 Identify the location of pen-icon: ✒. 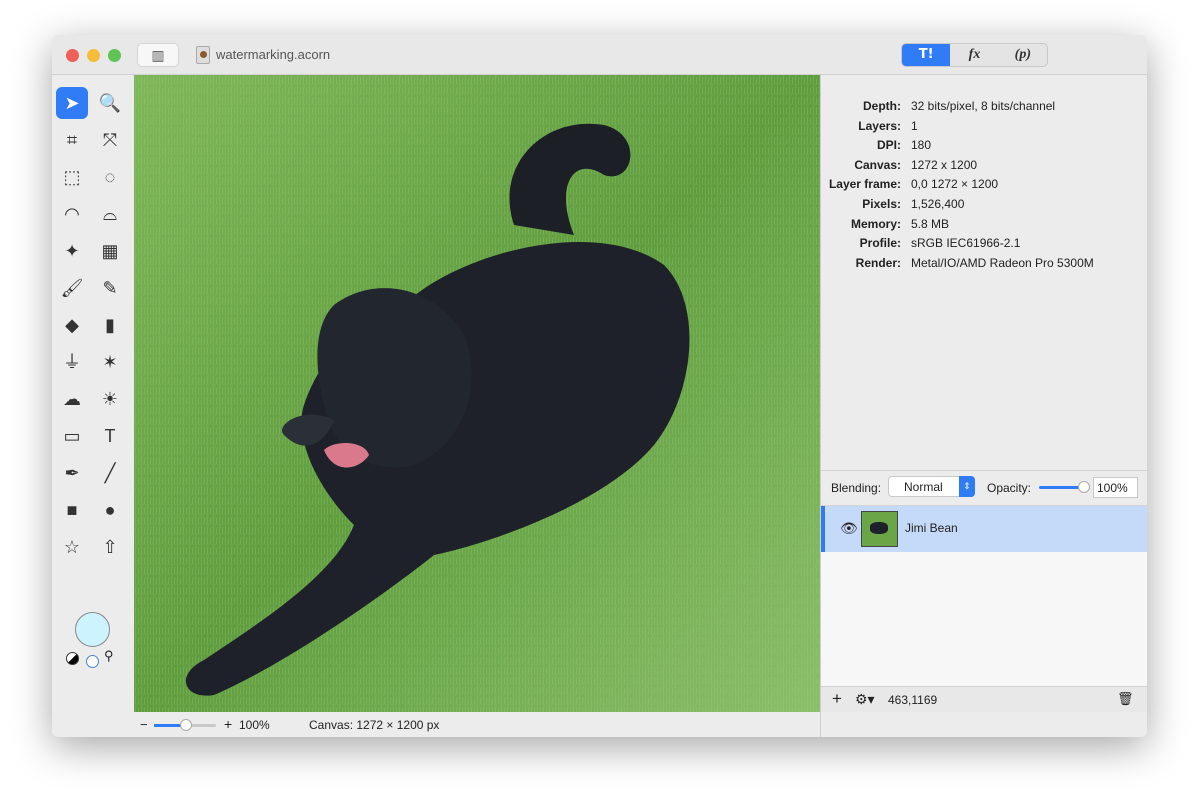
(72, 473).